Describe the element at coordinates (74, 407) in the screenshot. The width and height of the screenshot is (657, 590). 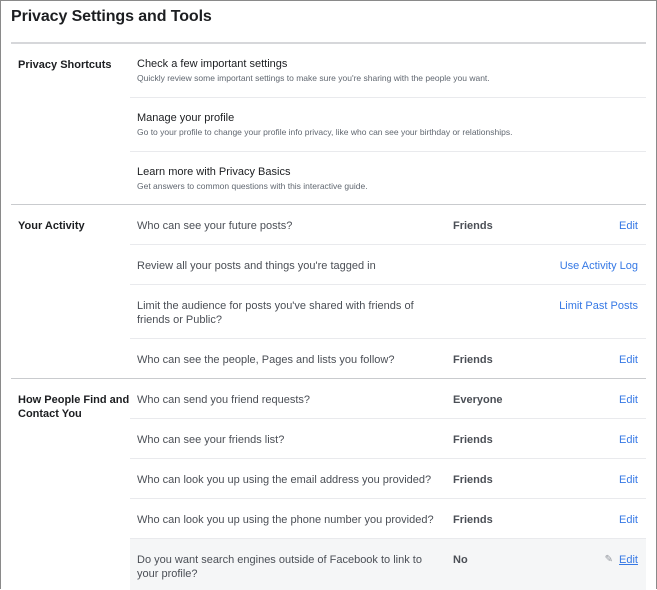
I see `section-label: How People Find and Contact You` at that location.